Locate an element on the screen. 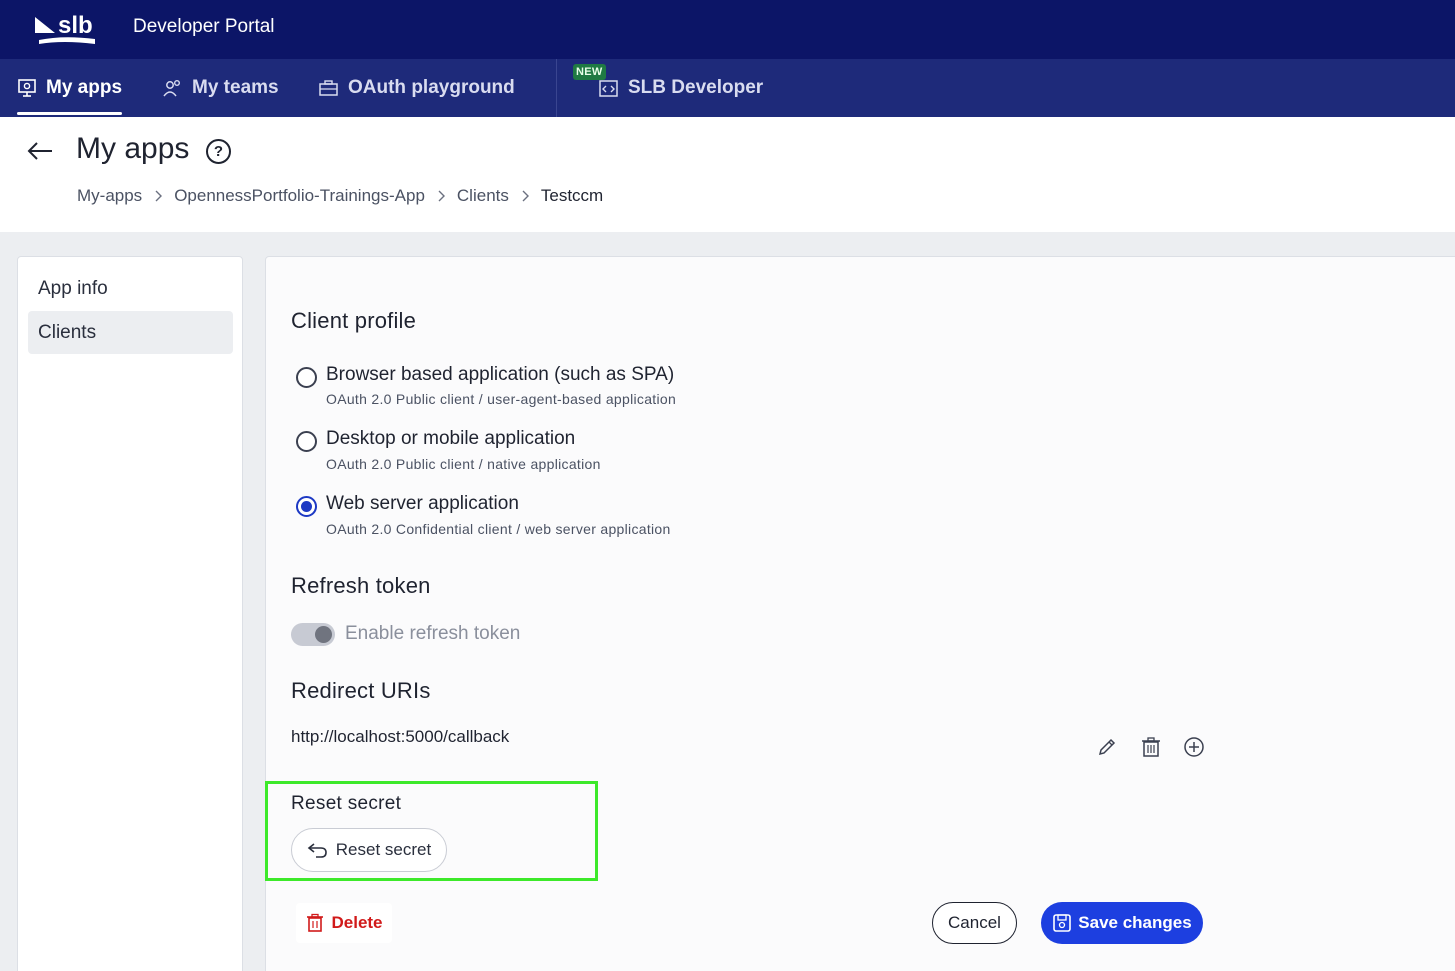 The height and width of the screenshot is (971, 1455). redirect-uri-value: http://localhost:5000/callback is located at coordinates (400, 736).